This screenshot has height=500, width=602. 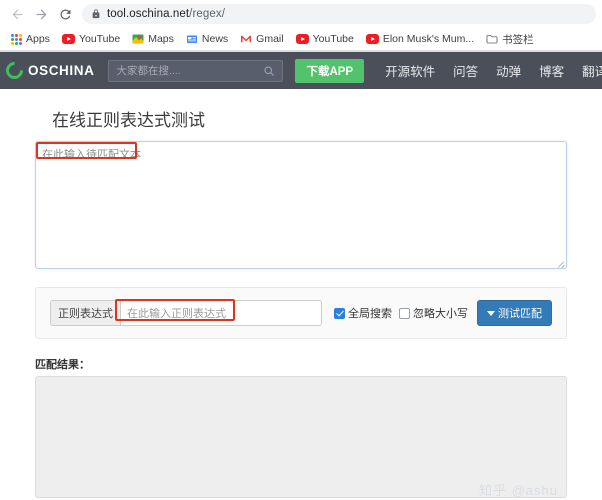 I want to click on checkbox-ignore-case-box, so click(x=404, y=313).